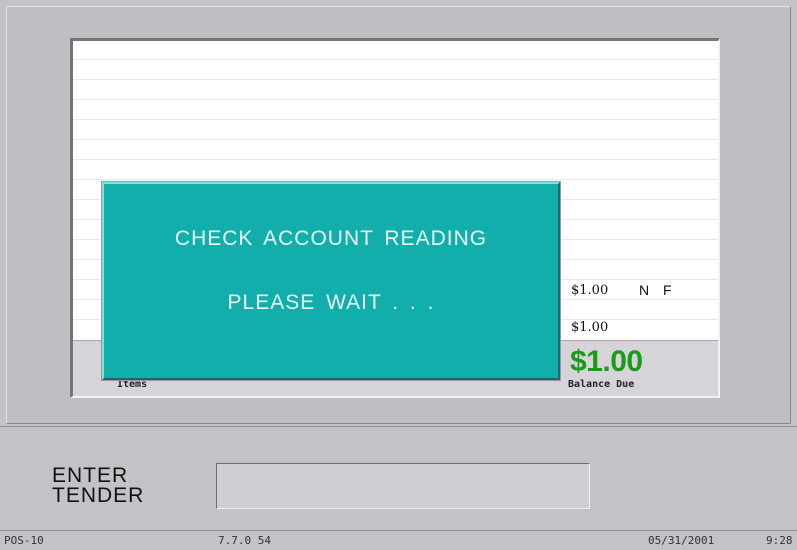 The width and height of the screenshot is (797, 550). Describe the element at coordinates (244, 540) in the screenshot. I see `version-label: 7.7.0 54` at that location.